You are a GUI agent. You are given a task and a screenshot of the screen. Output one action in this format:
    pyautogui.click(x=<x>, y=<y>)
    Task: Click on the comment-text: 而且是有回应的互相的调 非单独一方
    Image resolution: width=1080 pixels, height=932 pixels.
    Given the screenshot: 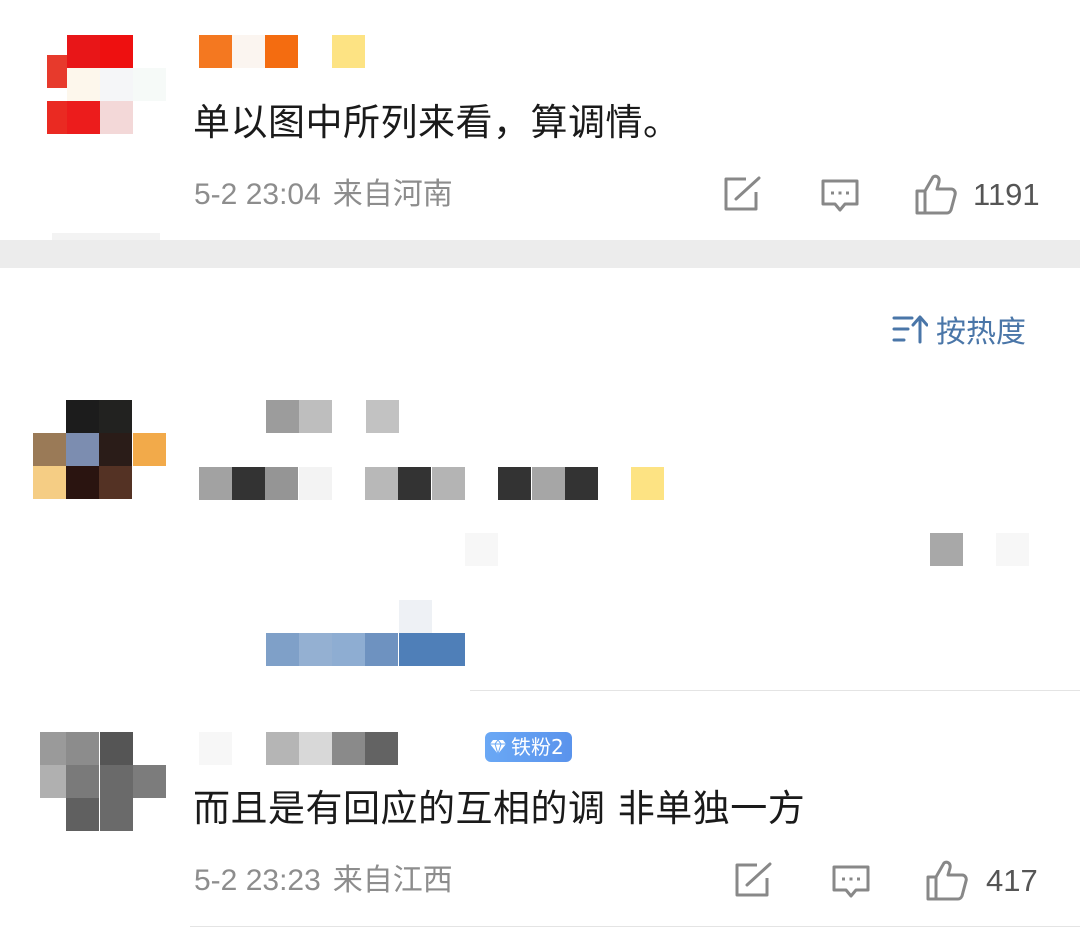 What is the action you would take?
    pyautogui.click(x=499, y=808)
    